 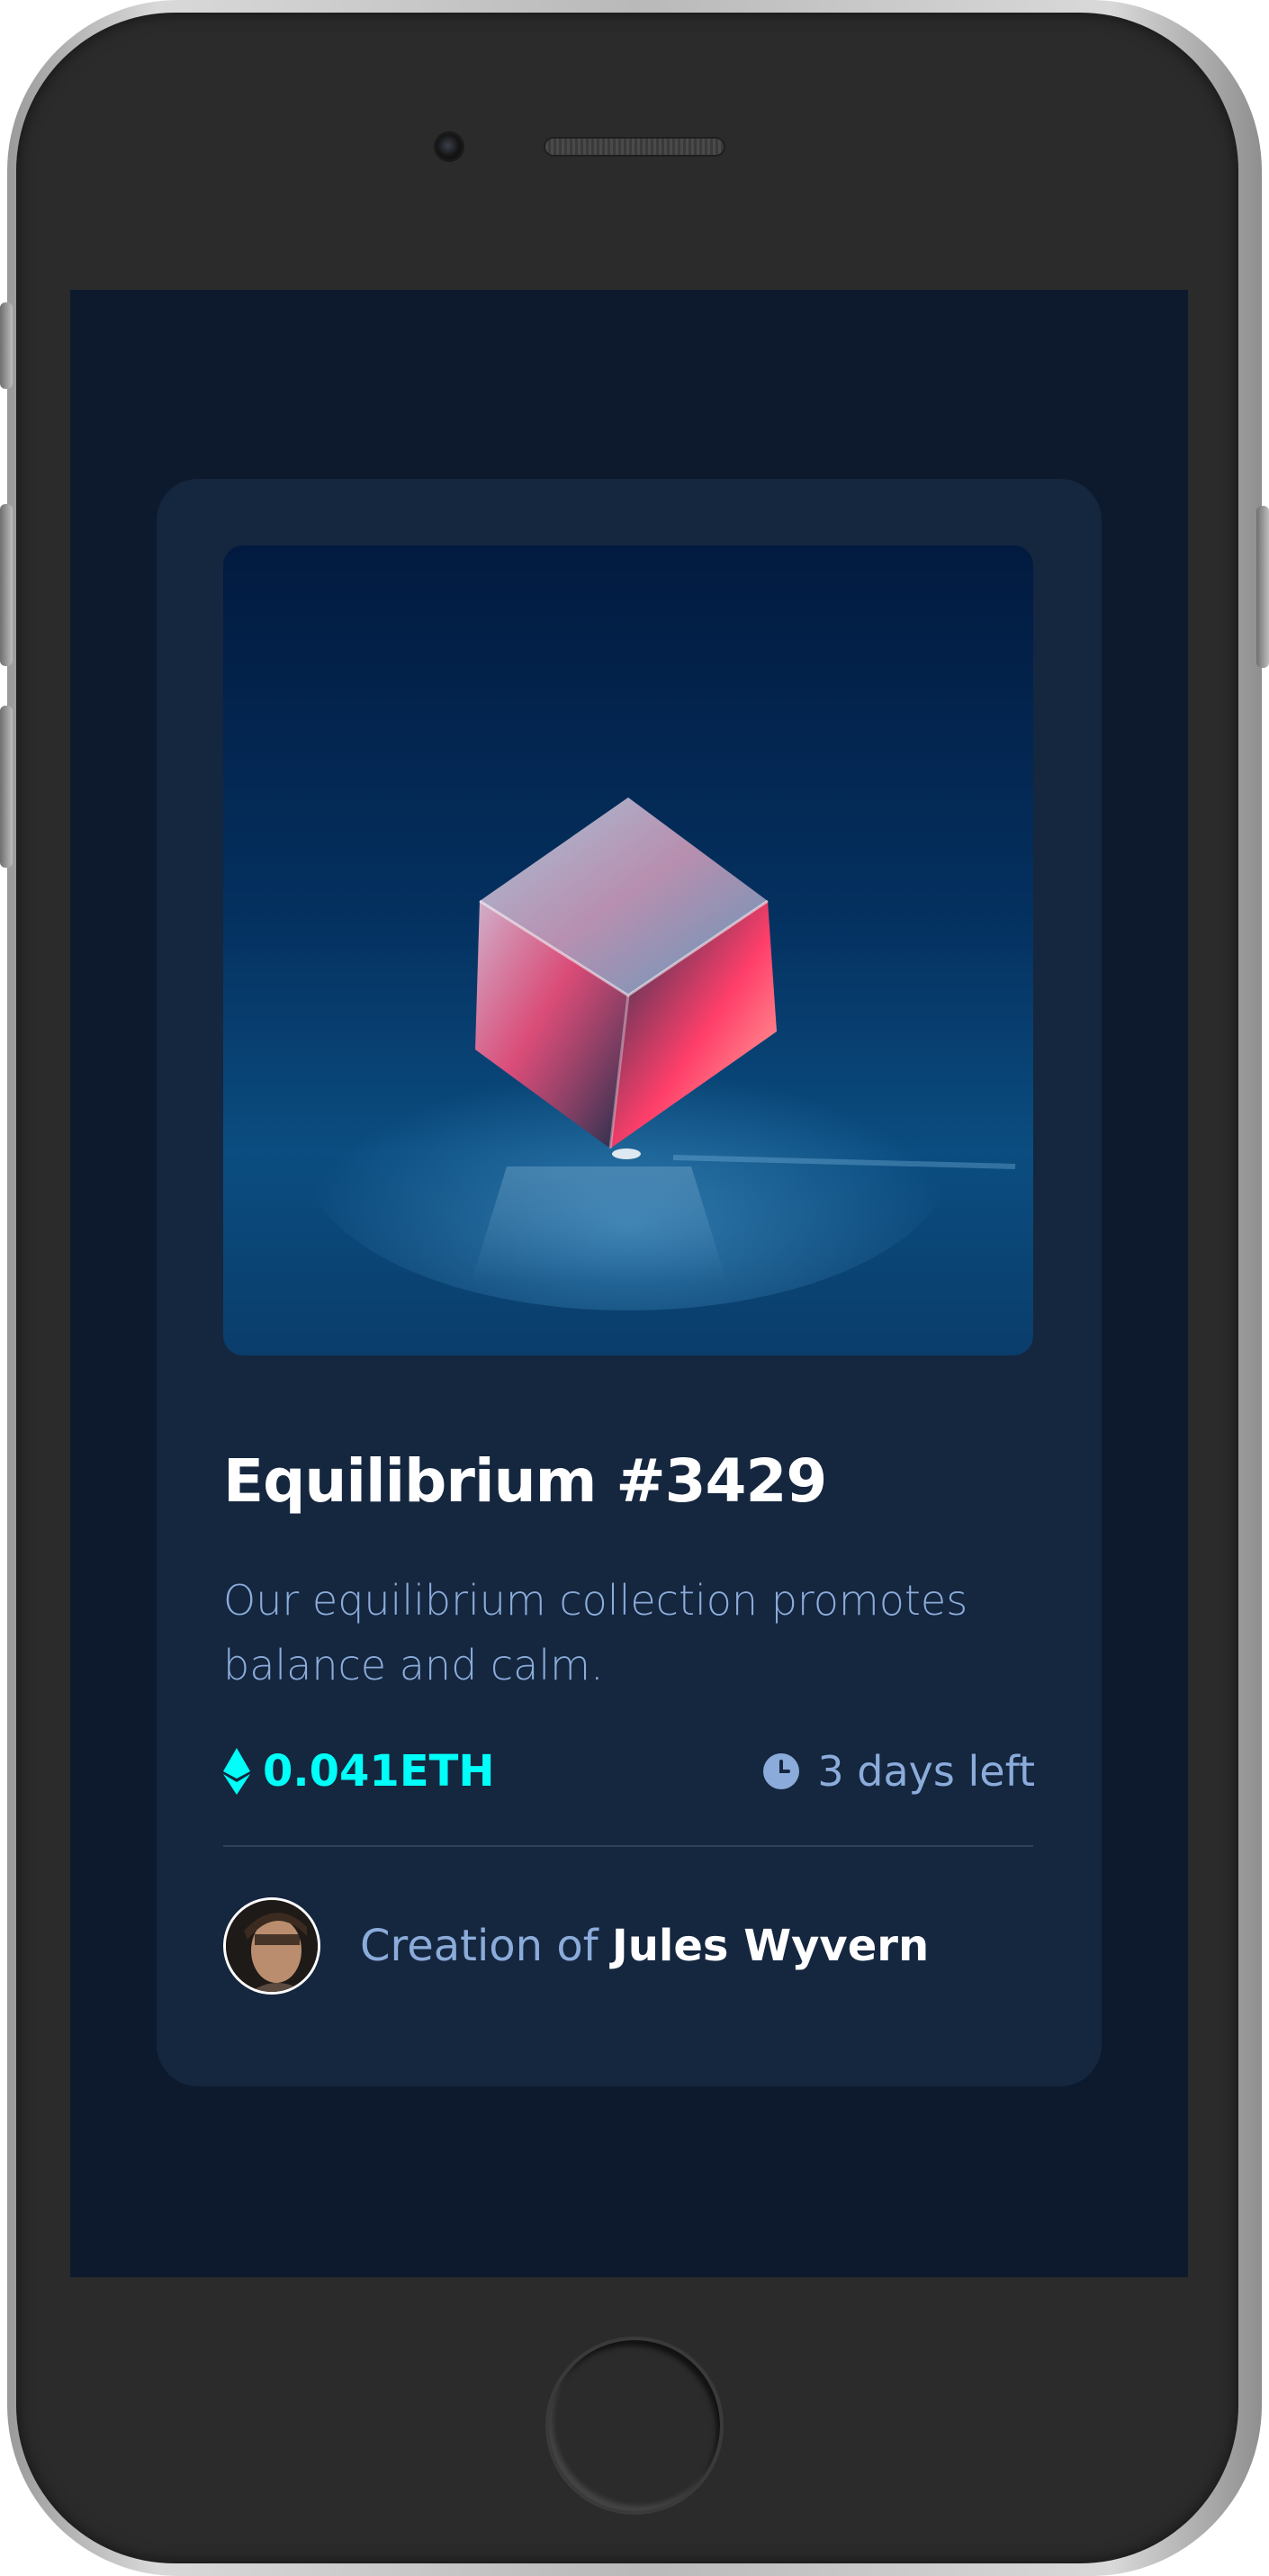 What do you see at coordinates (271, 1945) in the screenshot?
I see `avatar` at bounding box center [271, 1945].